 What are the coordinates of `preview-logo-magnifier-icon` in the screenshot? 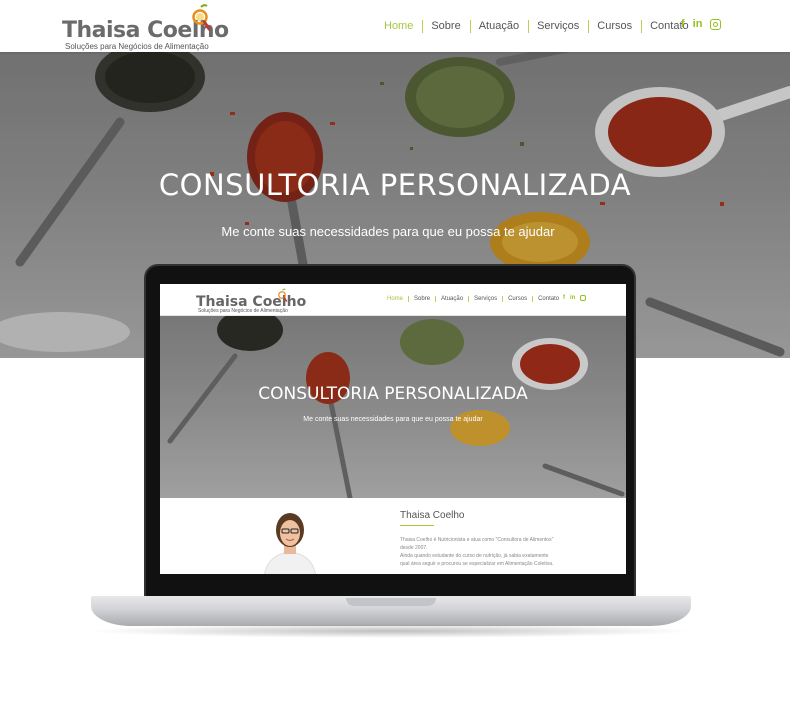 It's located at (283, 295).